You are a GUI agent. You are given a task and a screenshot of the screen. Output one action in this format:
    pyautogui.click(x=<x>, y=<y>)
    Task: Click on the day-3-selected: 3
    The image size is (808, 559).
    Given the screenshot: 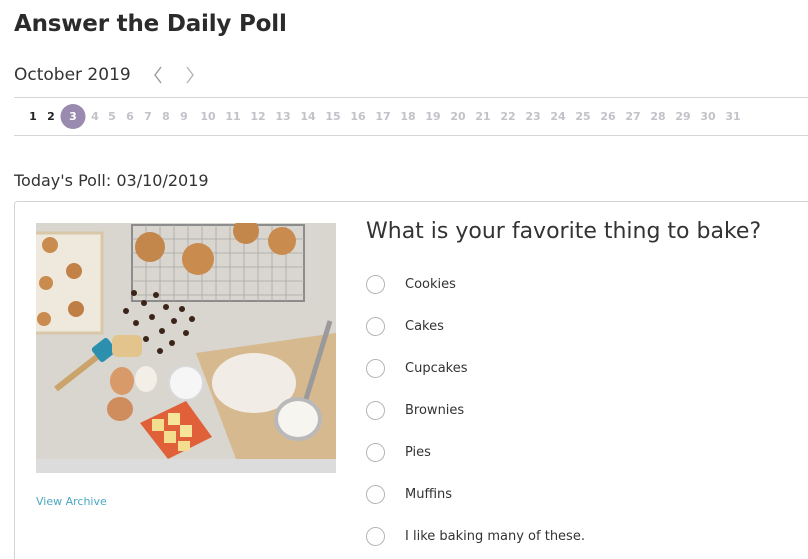 What is the action you would take?
    pyautogui.click(x=73, y=116)
    